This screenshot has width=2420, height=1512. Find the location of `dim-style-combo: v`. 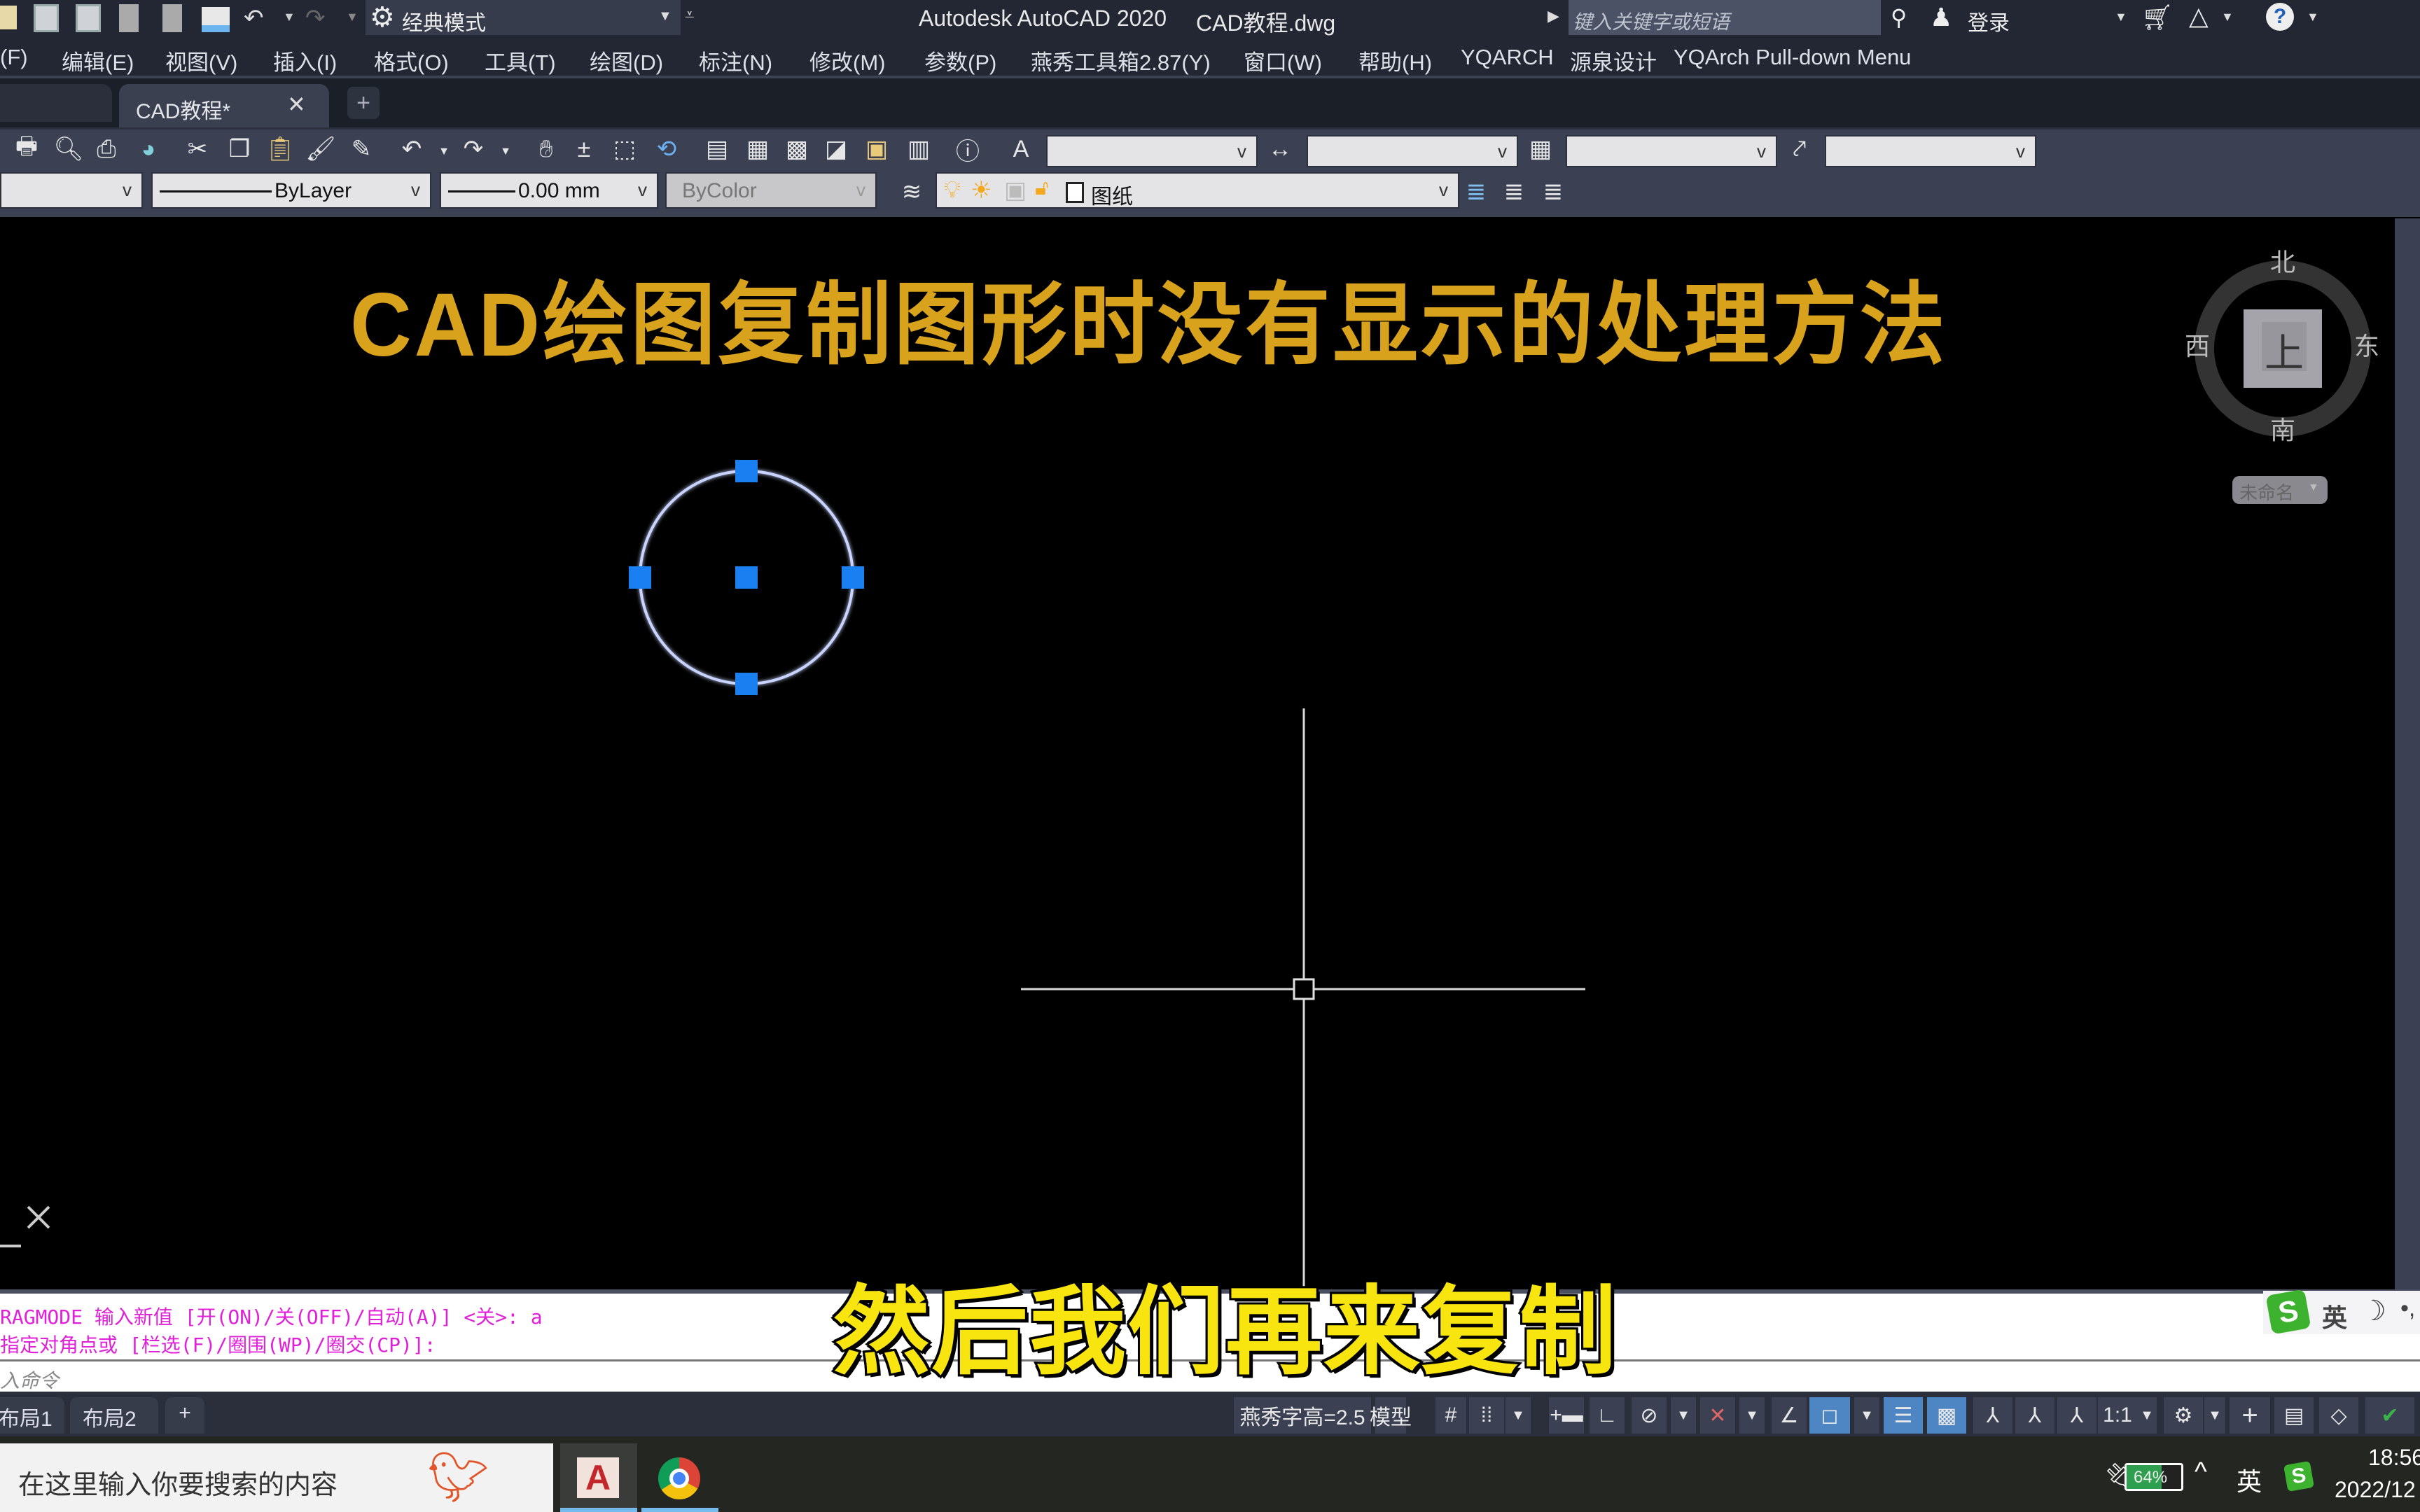

dim-style-combo: v is located at coordinates (1412, 151).